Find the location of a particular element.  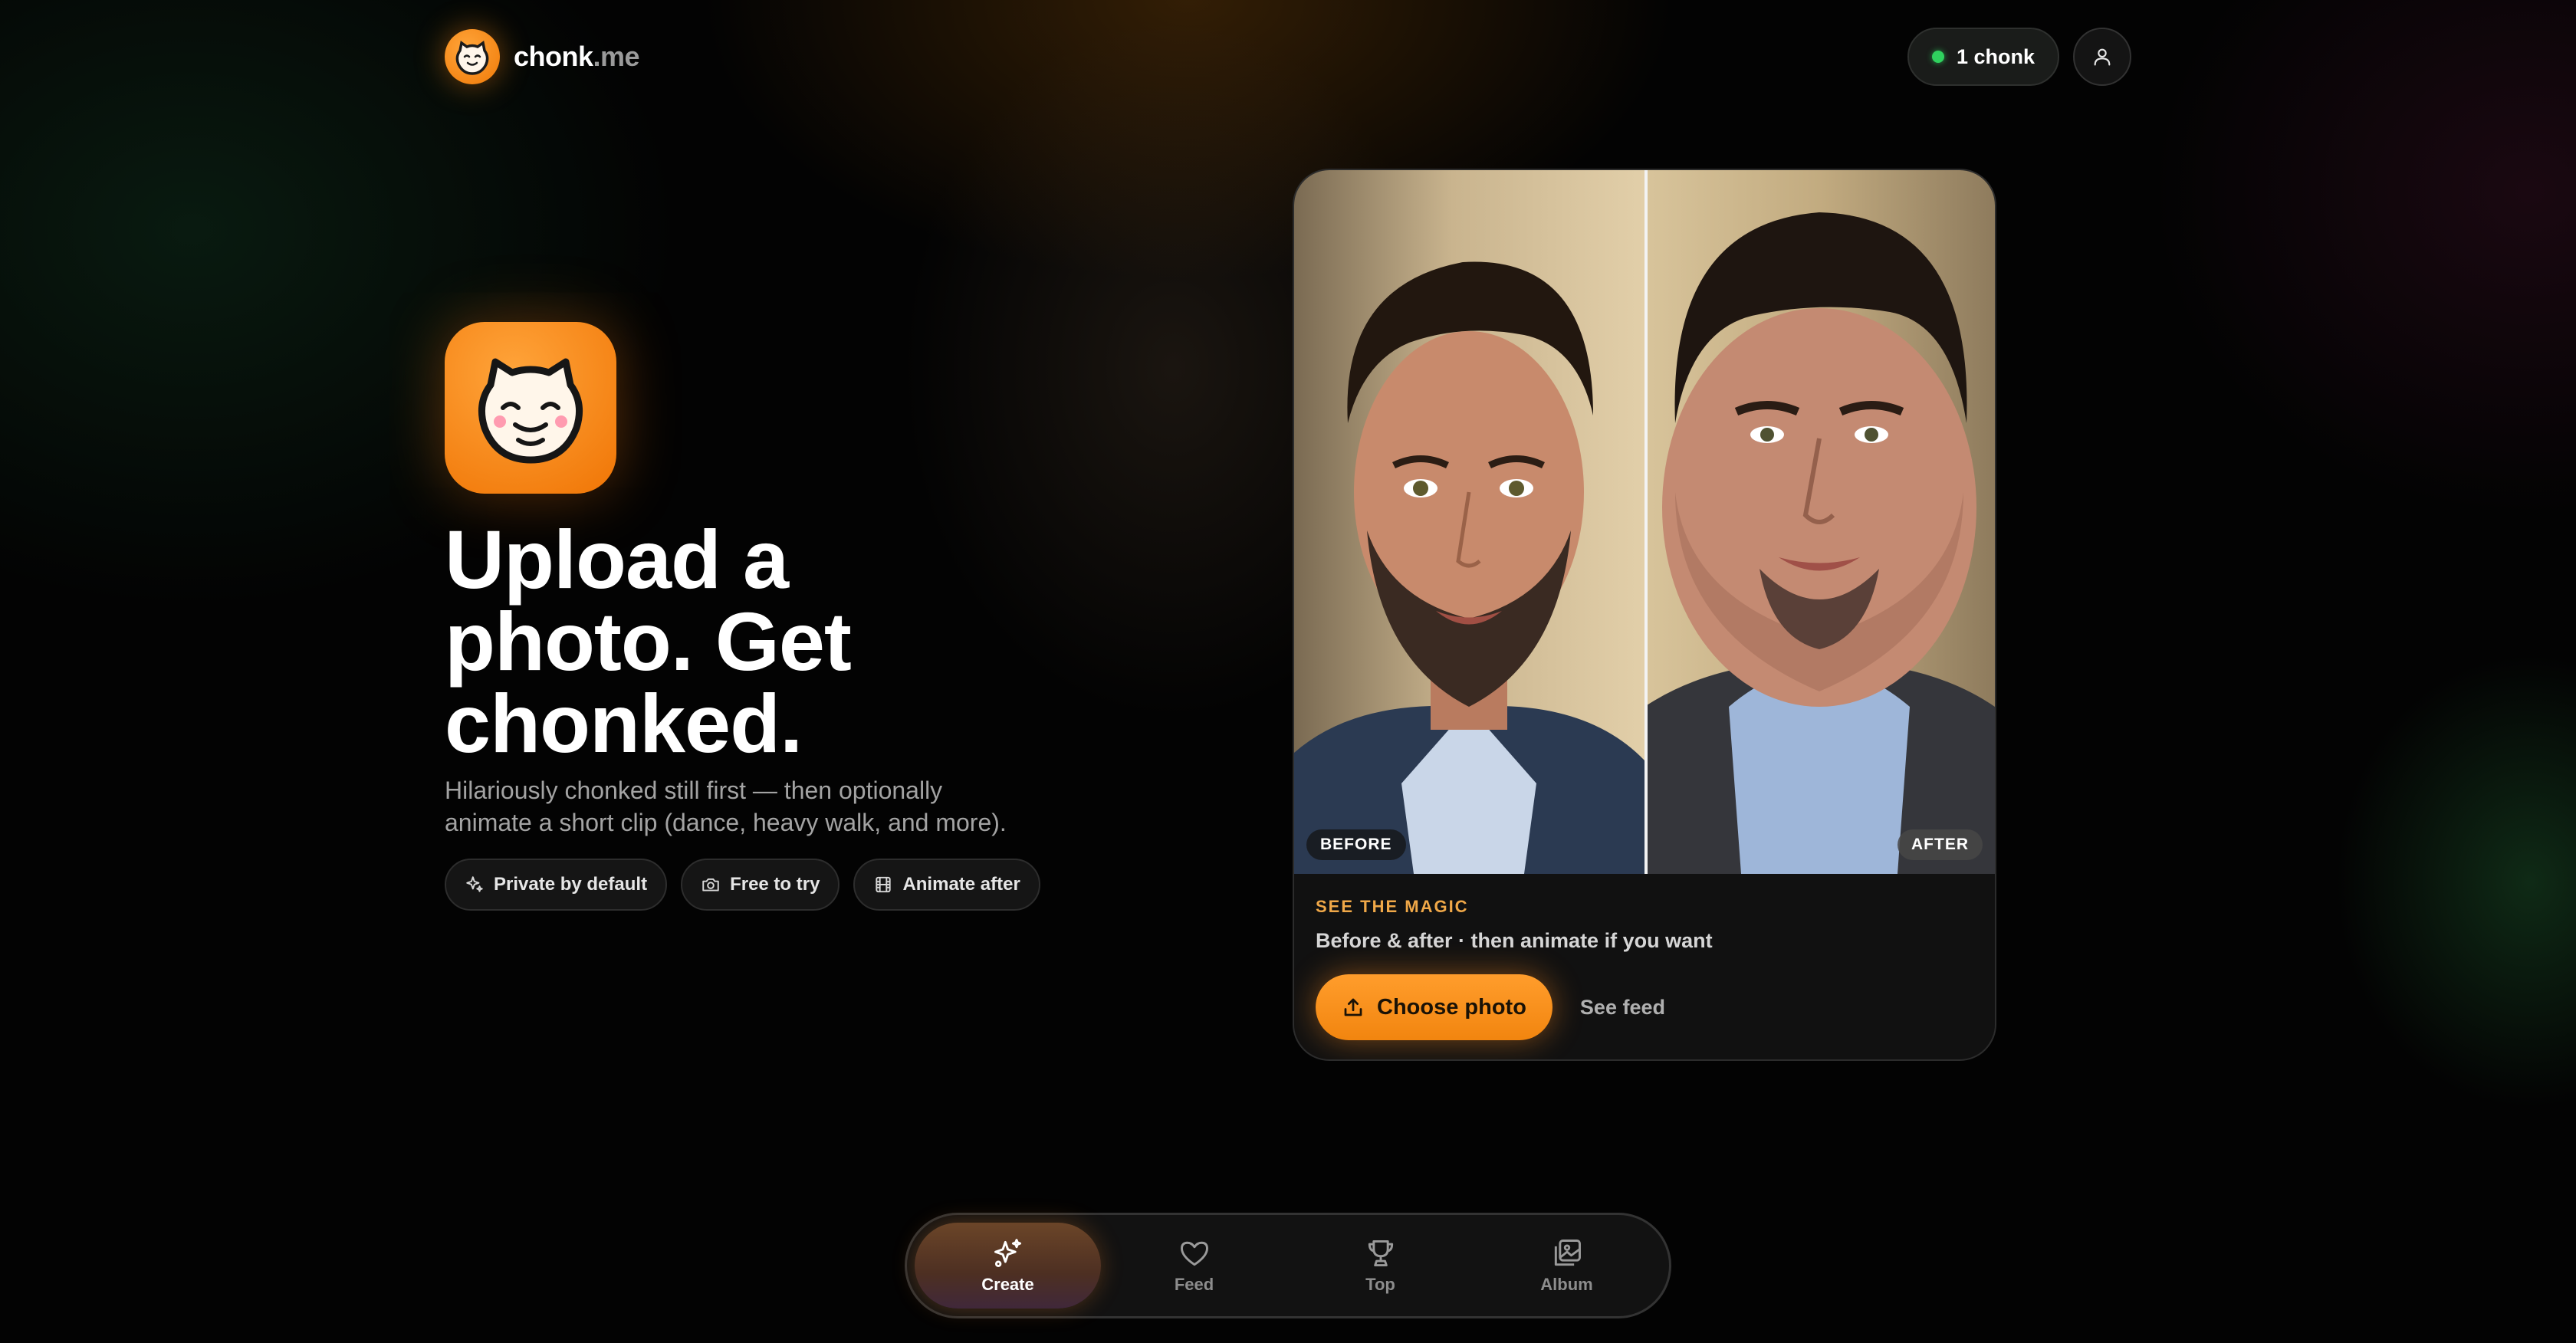

nav-feed: Feed is located at coordinates (1194, 1266).